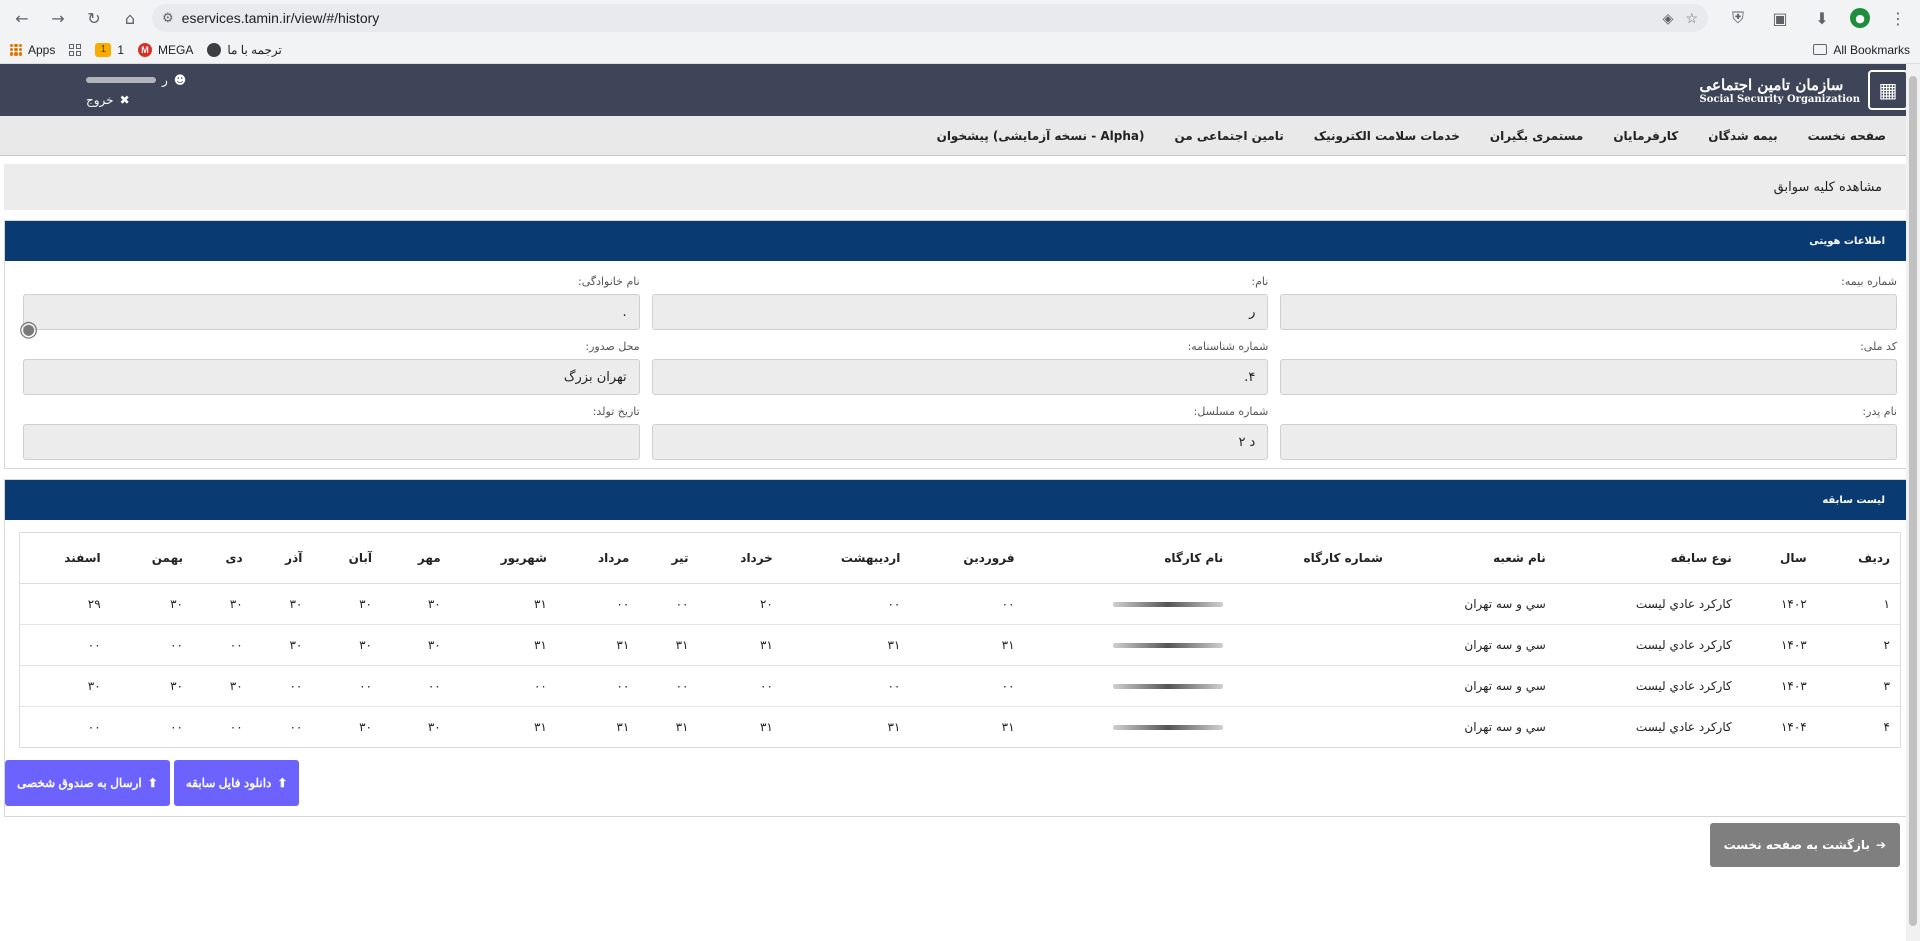 This screenshot has width=1920, height=941. Describe the element at coordinates (1588, 432) in the screenshot. I see `field-father-name: نام پدر:` at that location.